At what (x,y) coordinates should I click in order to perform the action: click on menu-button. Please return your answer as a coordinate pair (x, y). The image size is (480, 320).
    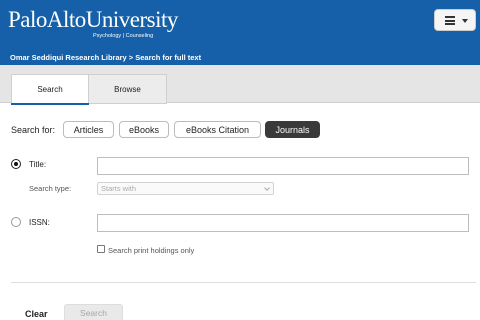
    Looking at the image, I should click on (455, 20).